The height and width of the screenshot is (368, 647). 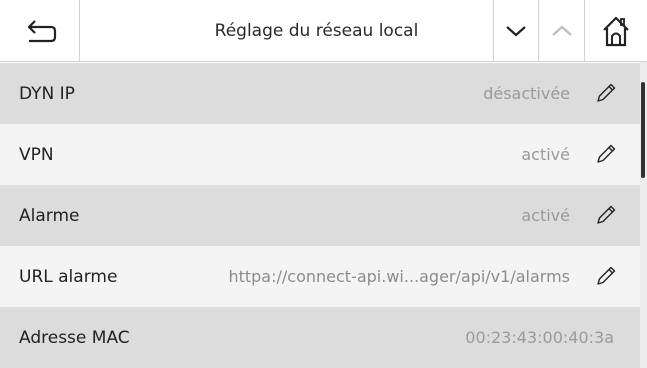 I want to click on setting-label: VPN, so click(x=36, y=154).